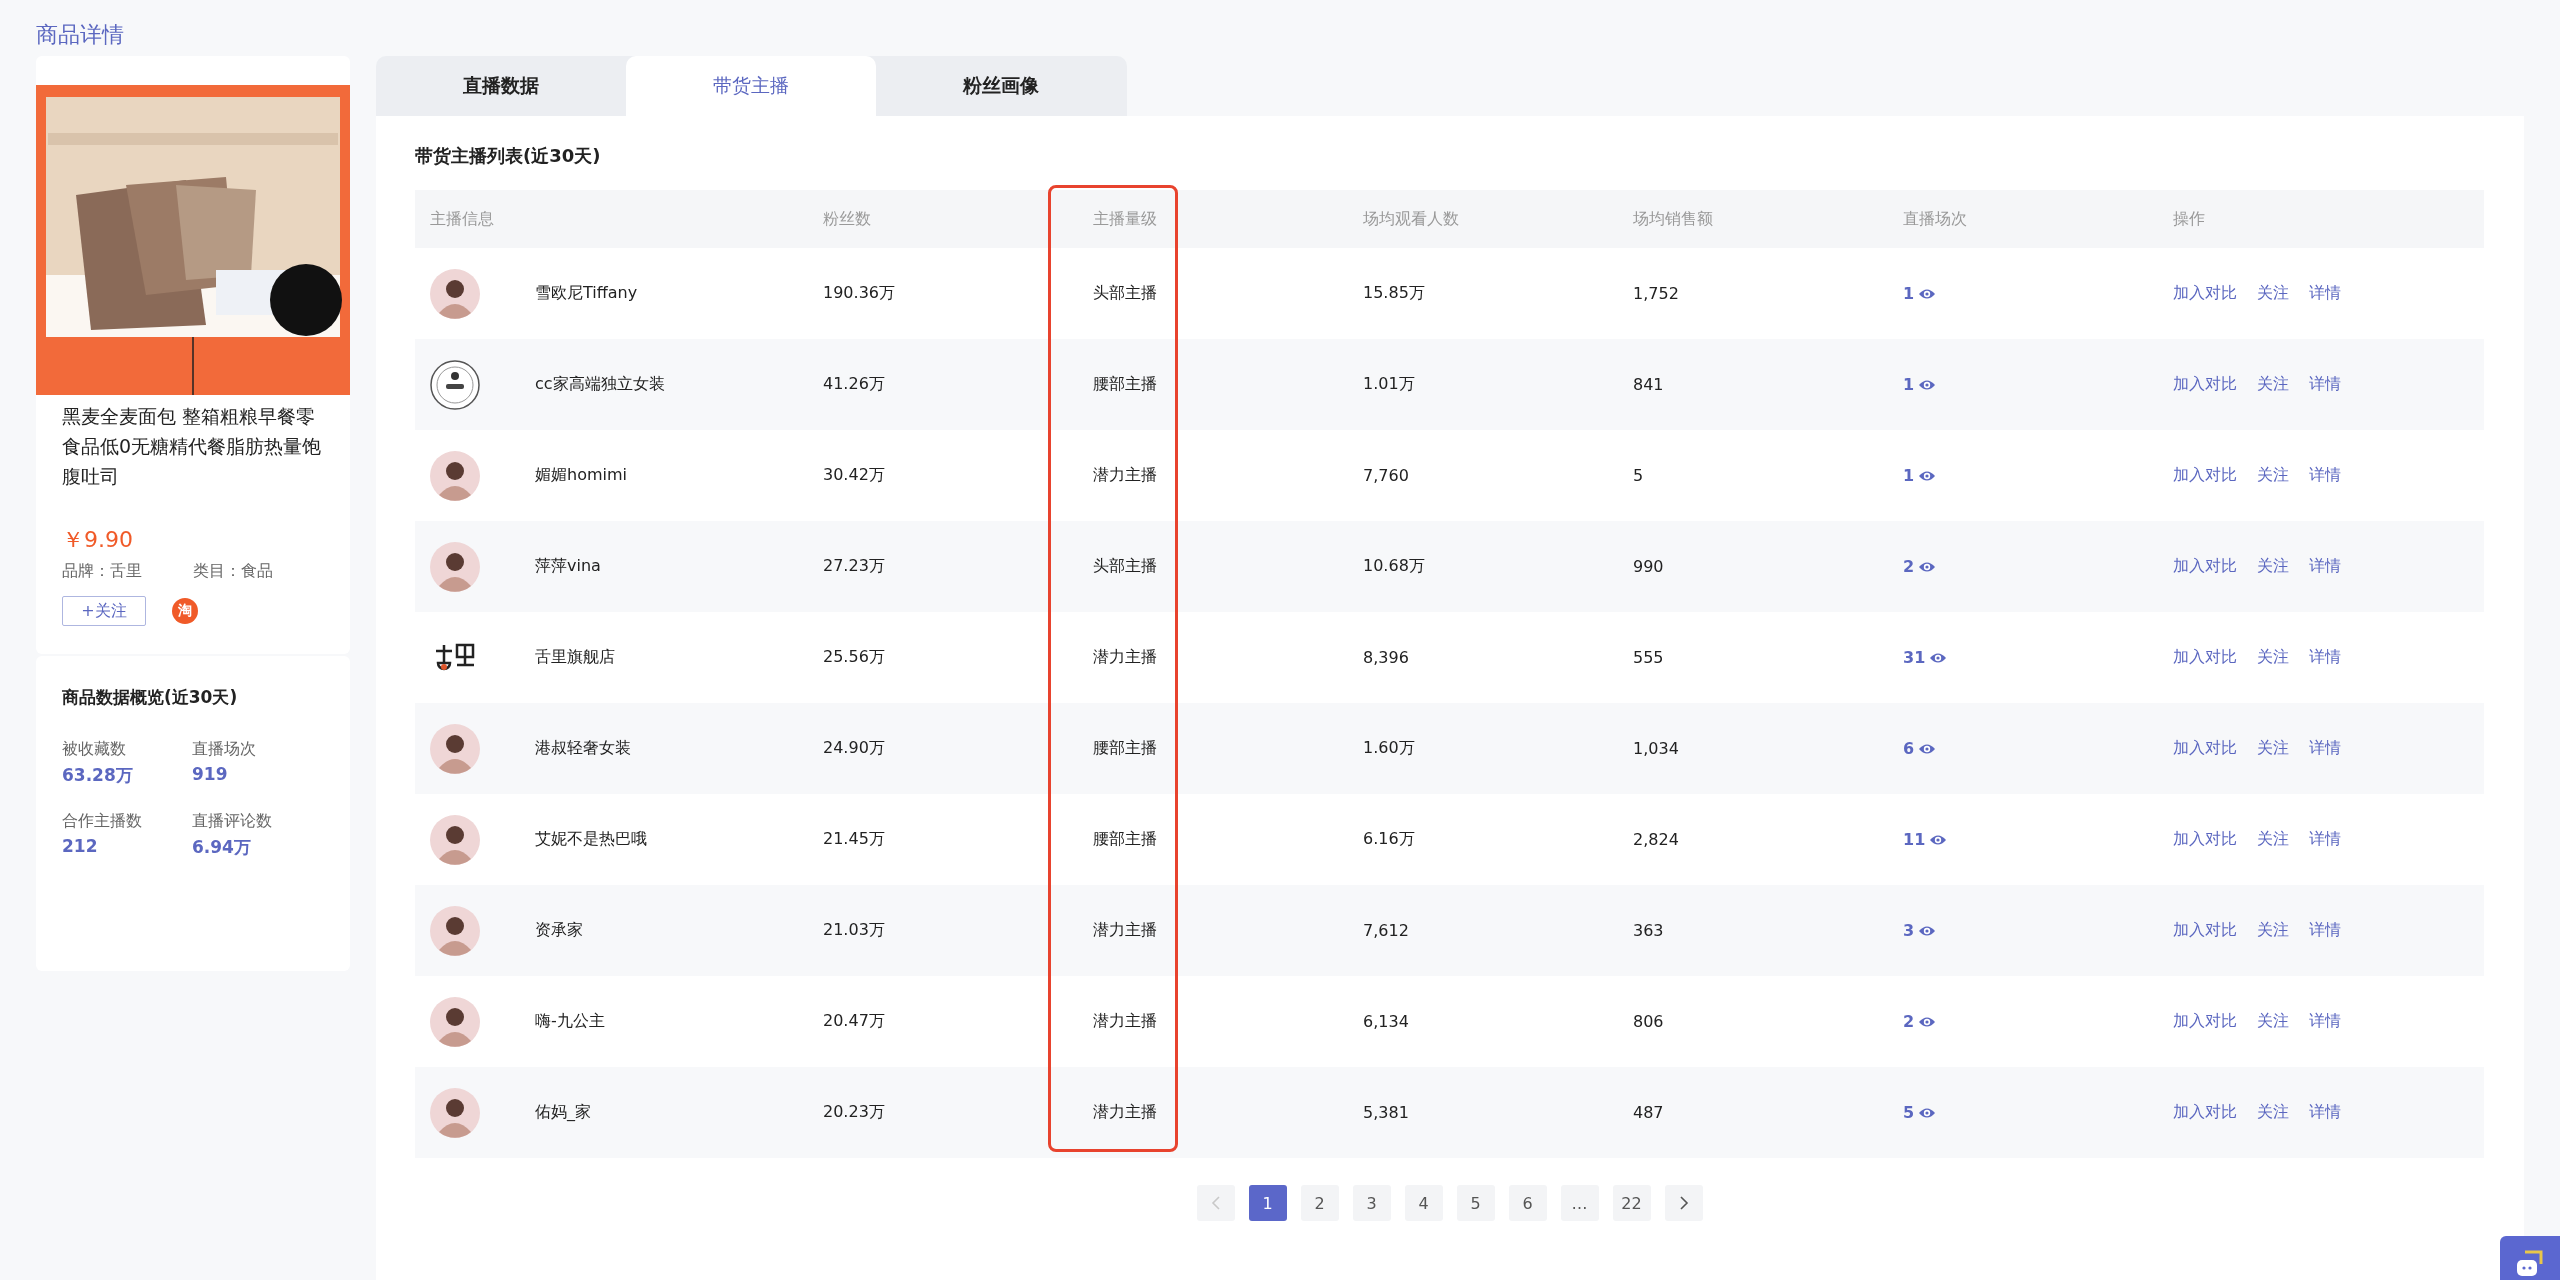 This screenshot has height=1280, width=2560. Describe the element at coordinates (586, 293) in the screenshot. I see `streamer-name: 雪欧尼Tiffany` at that location.